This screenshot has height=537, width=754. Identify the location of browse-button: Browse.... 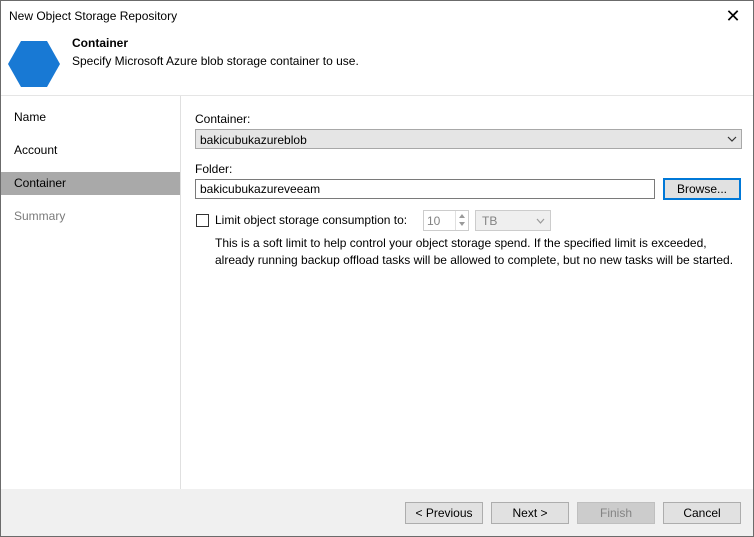
(702, 189).